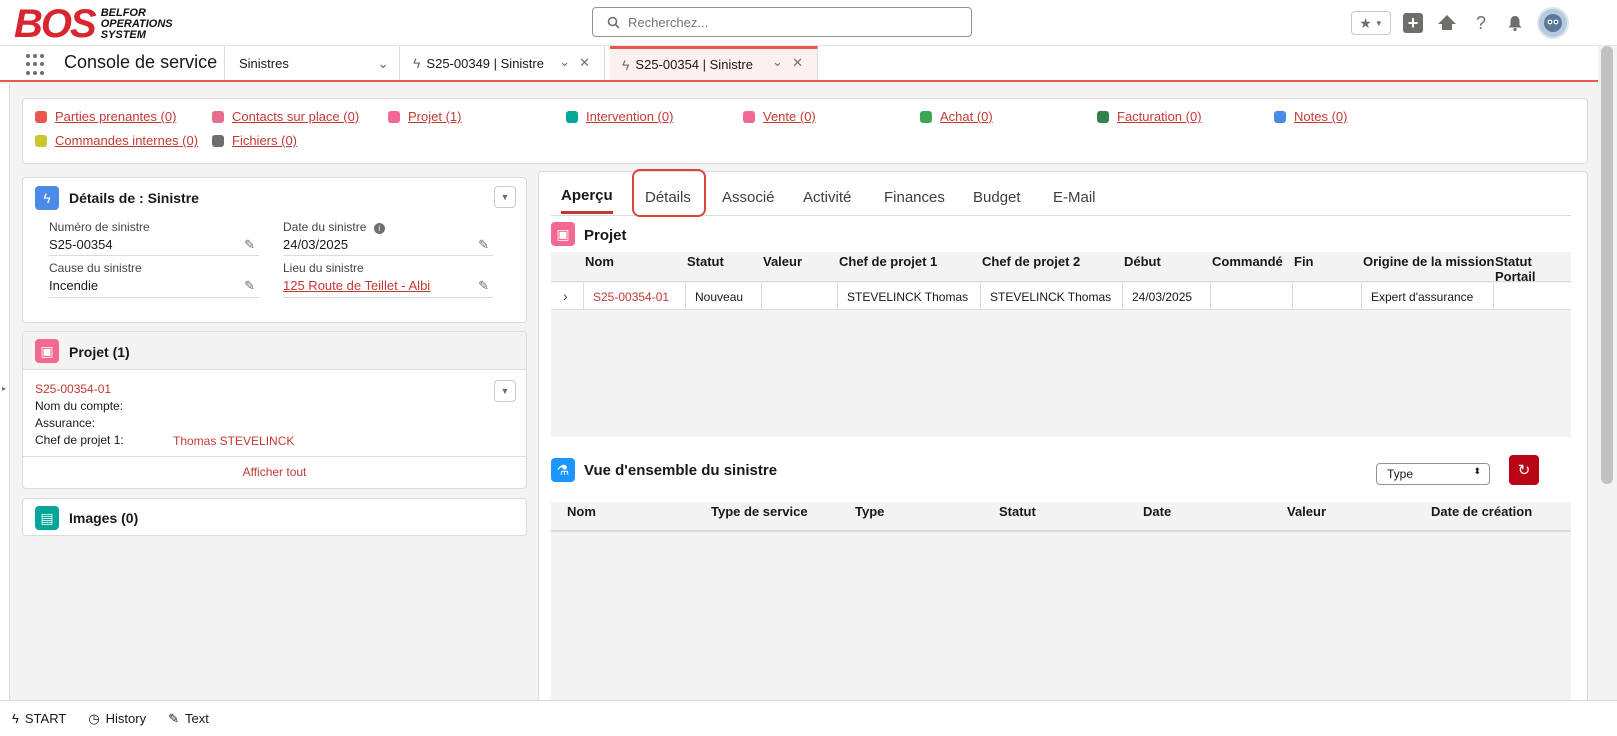 The width and height of the screenshot is (1617, 736). I want to click on claim-location-link: 125 Route de Teillet - Albi, so click(356, 285).